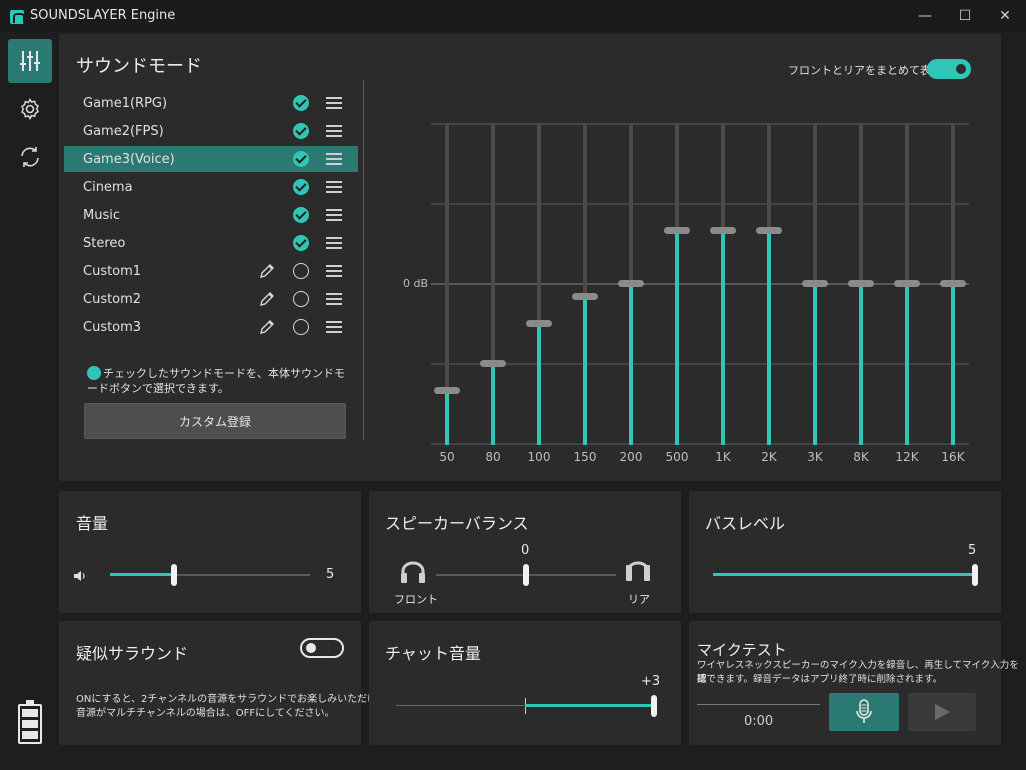  Describe the element at coordinates (447, 457) in the screenshot. I see `eq-band-label: 50` at that location.